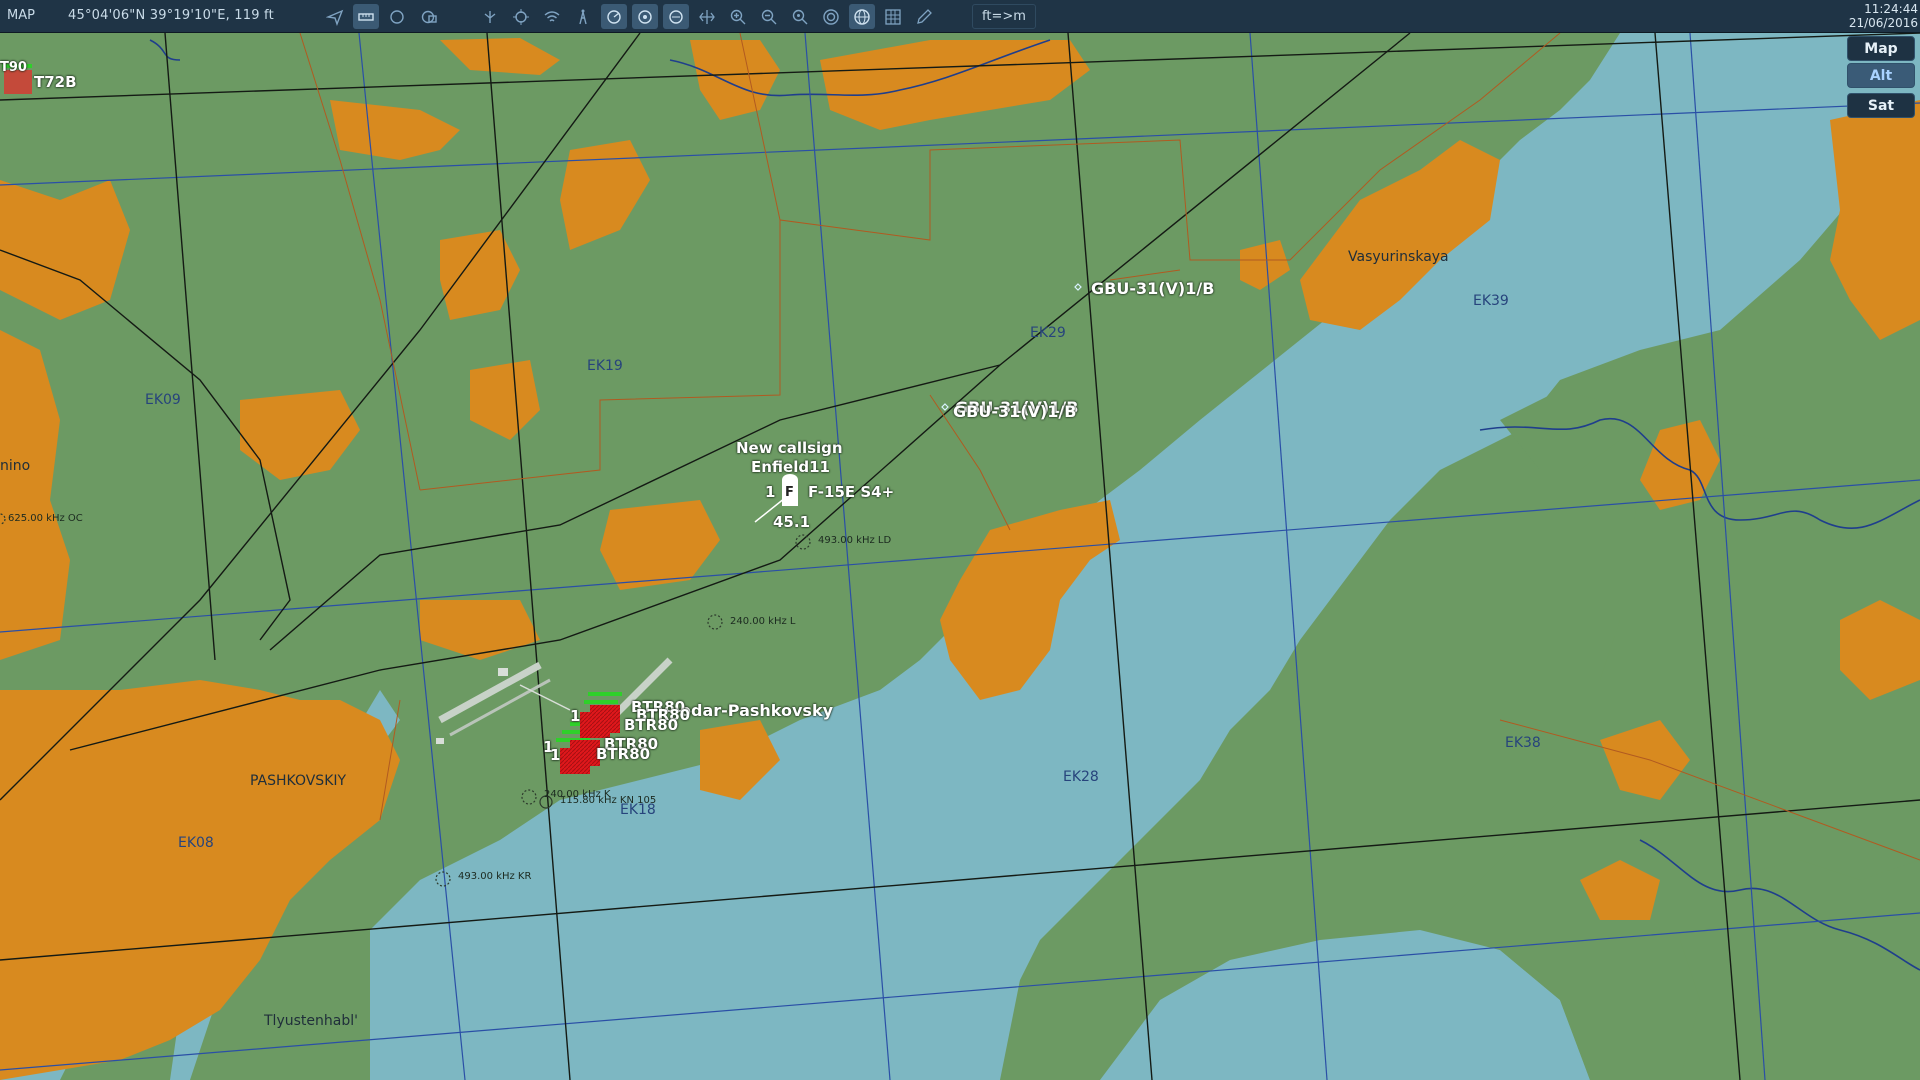  I want to click on grid-label-ek38: EK38, so click(1523, 743).